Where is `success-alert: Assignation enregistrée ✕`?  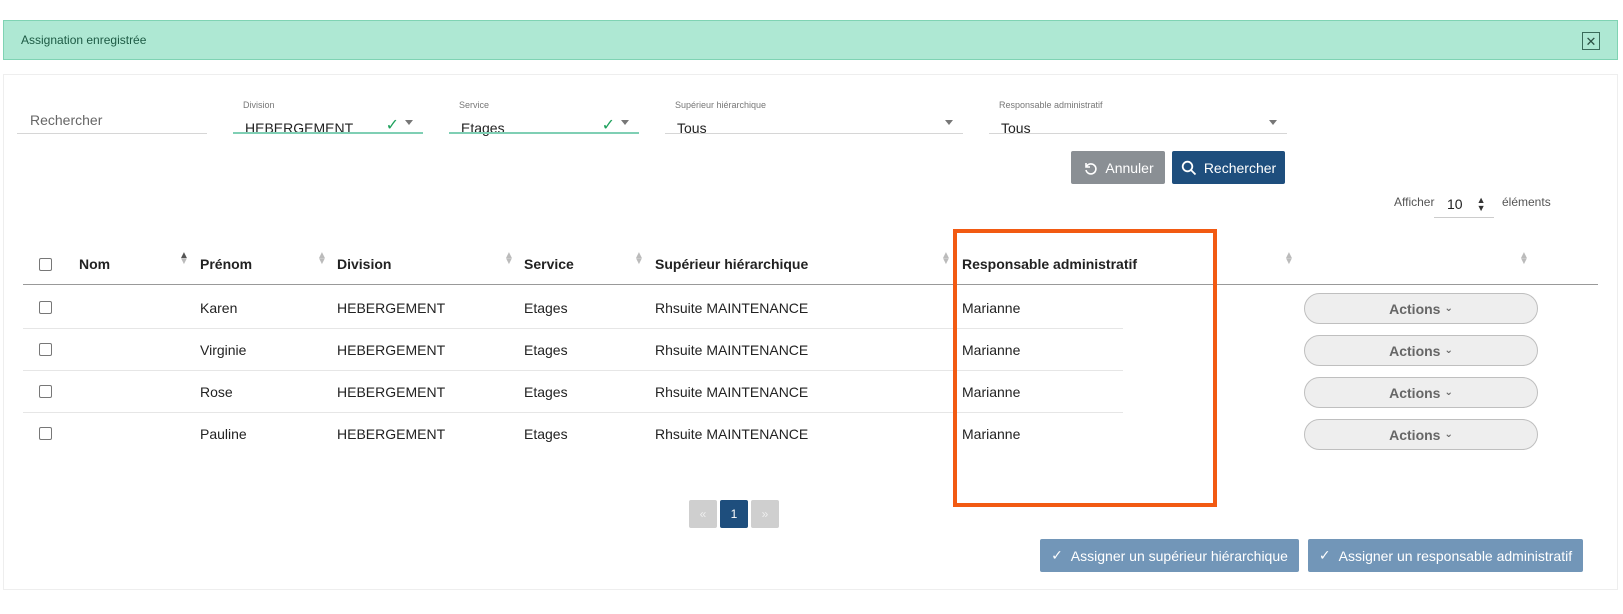 success-alert: Assignation enregistrée ✕ is located at coordinates (810, 40).